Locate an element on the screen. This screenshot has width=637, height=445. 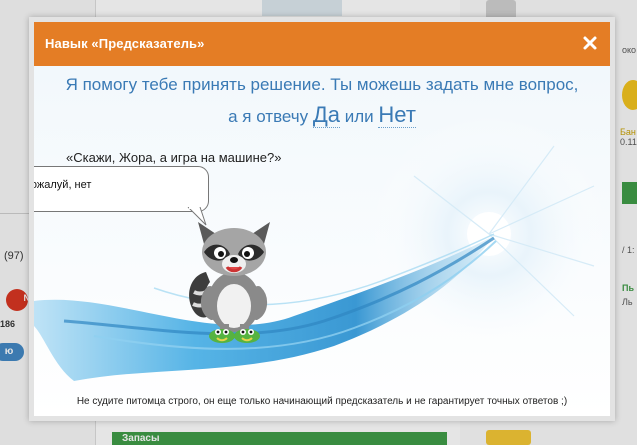
question-text: «Скажи, Жора, а игра на машине?» is located at coordinates (174, 157).